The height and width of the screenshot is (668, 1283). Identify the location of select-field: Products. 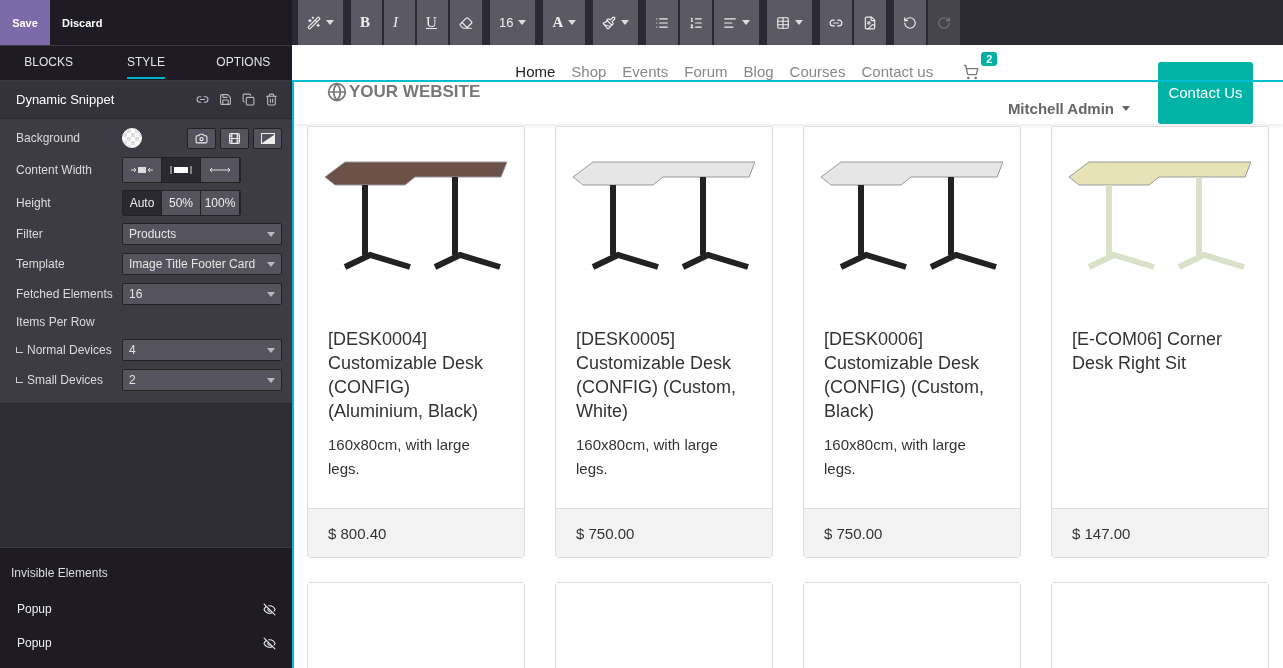
(202, 234).